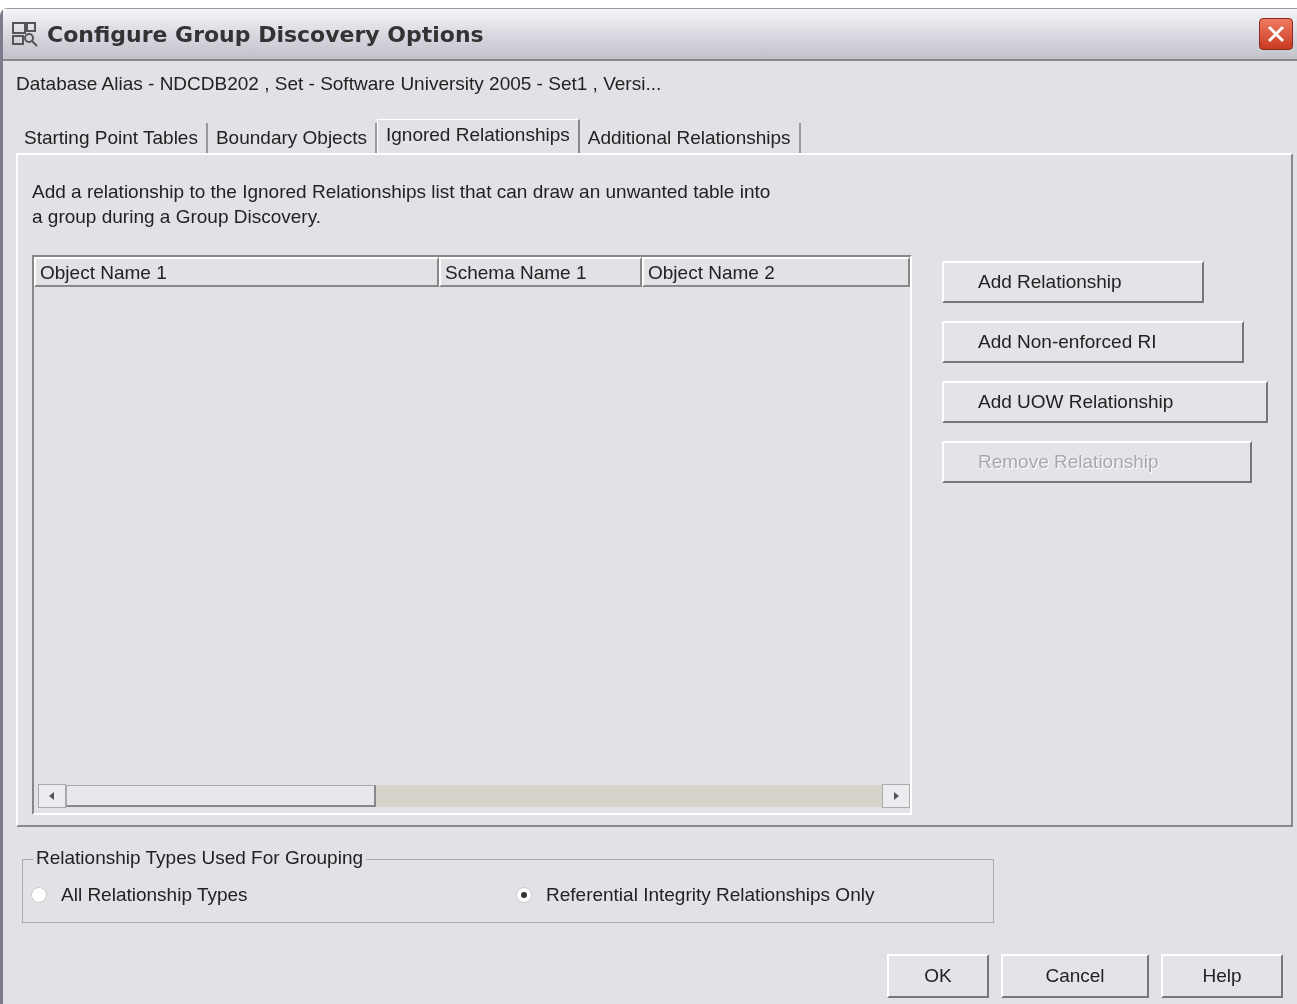  What do you see at coordinates (1075, 976) in the screenshot?
I see `dialog-button: Cancel` at bounding box center [1075, 976].